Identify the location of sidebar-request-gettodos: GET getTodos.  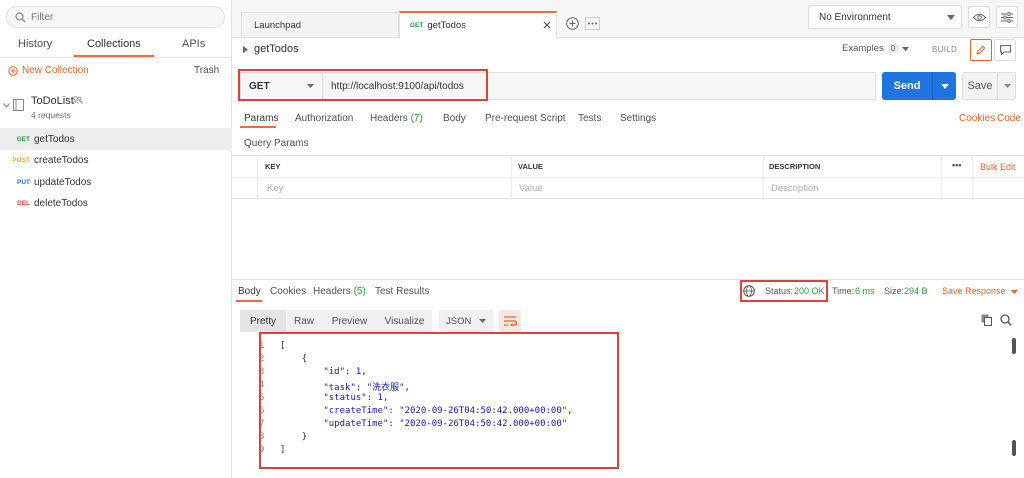
(116, 139).